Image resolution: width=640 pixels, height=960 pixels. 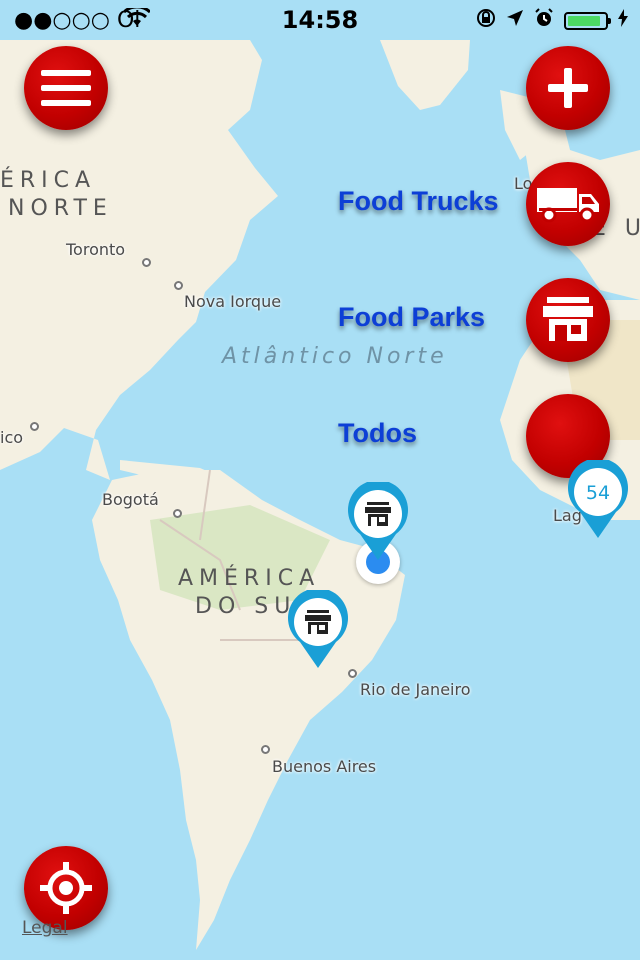 I want to click on food-trucks-button, so click(x=568, y=204).